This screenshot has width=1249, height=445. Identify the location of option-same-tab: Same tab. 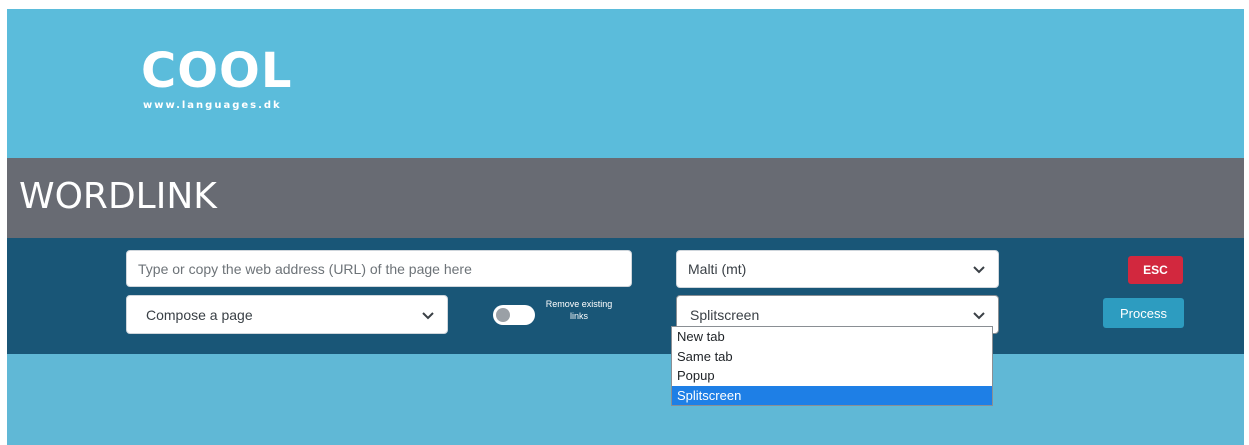
(832, 357).